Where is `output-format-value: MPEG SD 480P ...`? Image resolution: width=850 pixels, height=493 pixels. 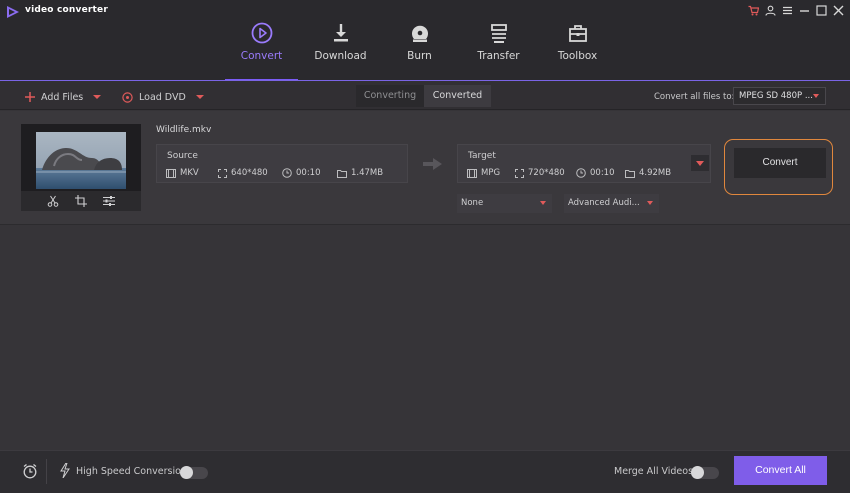
output-format-value: MPEG SD 480P ... is located at coordinates (776, 96).